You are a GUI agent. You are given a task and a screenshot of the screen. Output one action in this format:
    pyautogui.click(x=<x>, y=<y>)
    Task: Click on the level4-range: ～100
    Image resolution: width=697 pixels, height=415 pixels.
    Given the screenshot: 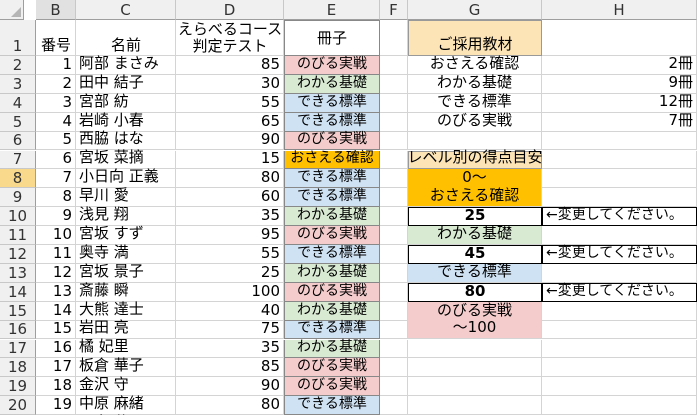 What is the action you would take?
    pyautogui.click(x=475, y=329)
    